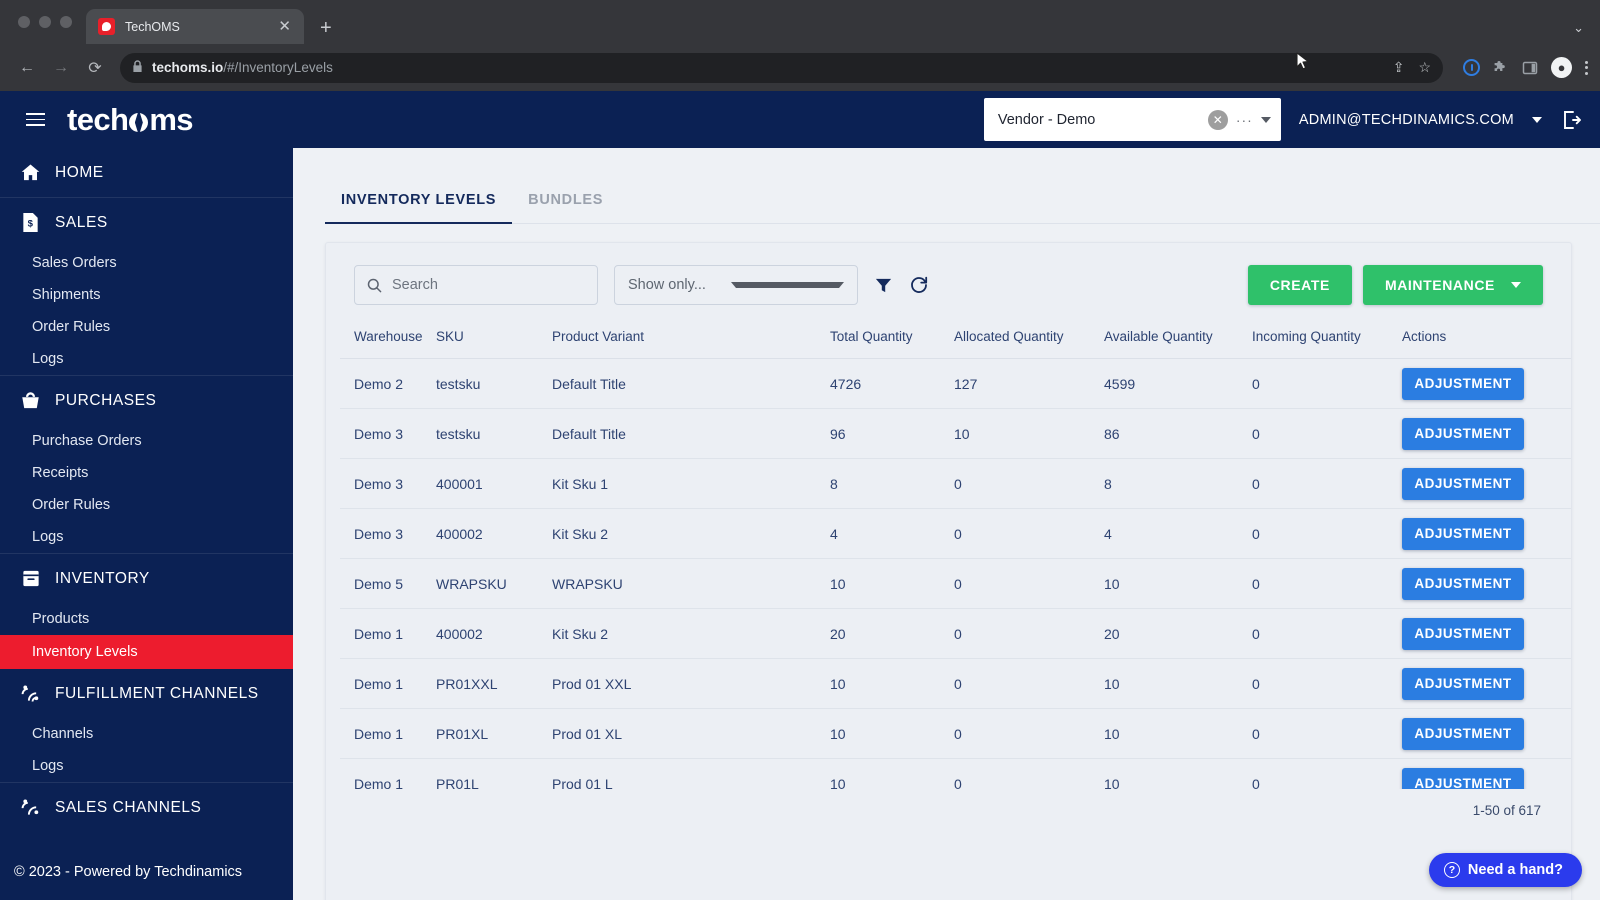 This screenshot has height=900, width=1600. Describe the element at coordinates (1327, 339) in the screenshot. I see `column-header-incoming-quantity: Incoming Quantity` at that location.